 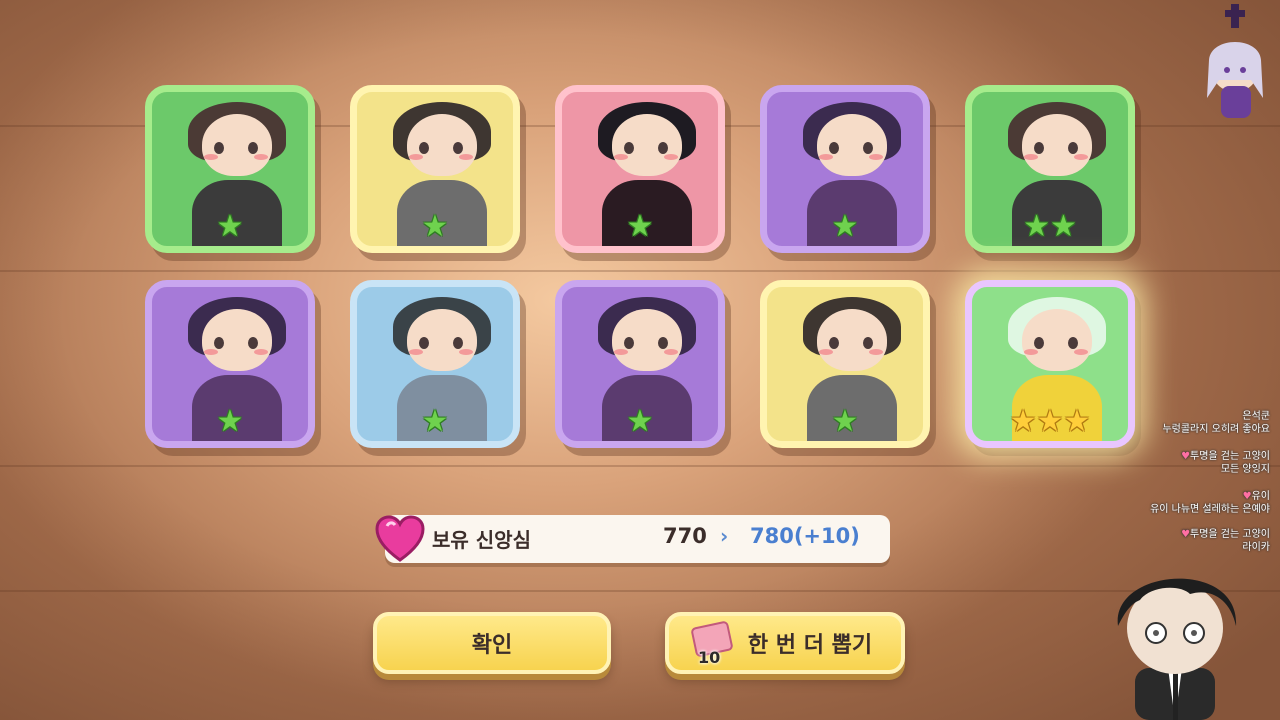 What do you see at coordinates (1050, 364) in the screenshot?
I see `character-card: ★★★` at bounding box center [1050, 364].